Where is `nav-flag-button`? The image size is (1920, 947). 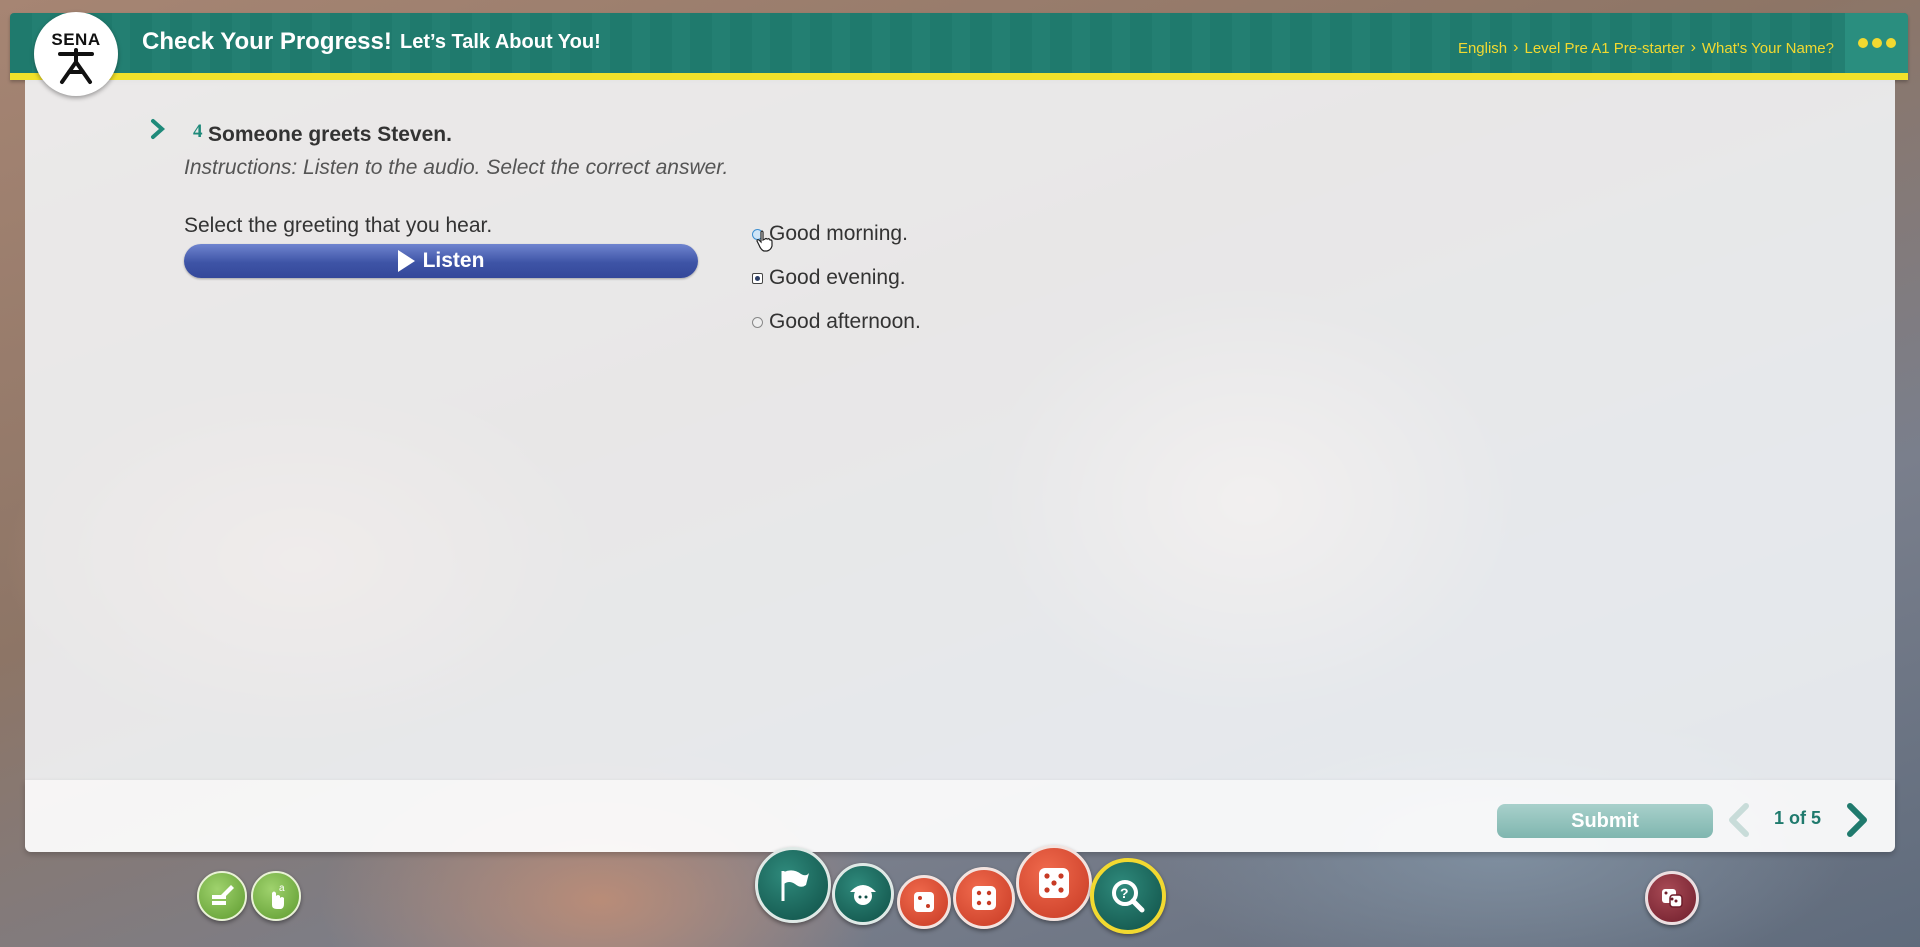 nav-flag-button is located at coordinates (793, 885).